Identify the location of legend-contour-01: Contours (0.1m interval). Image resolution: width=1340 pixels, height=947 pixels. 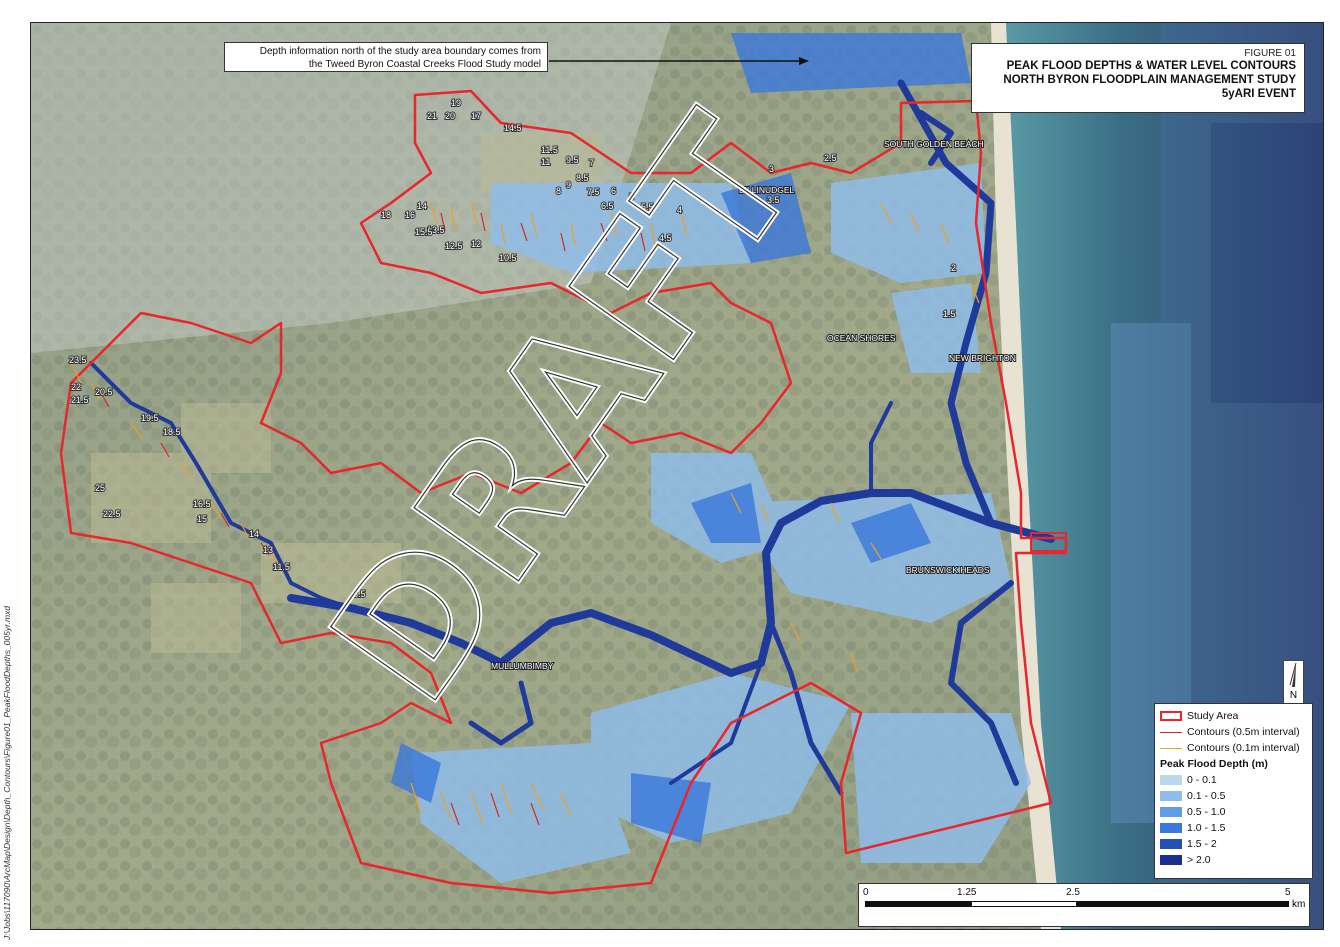
(1233, 748).